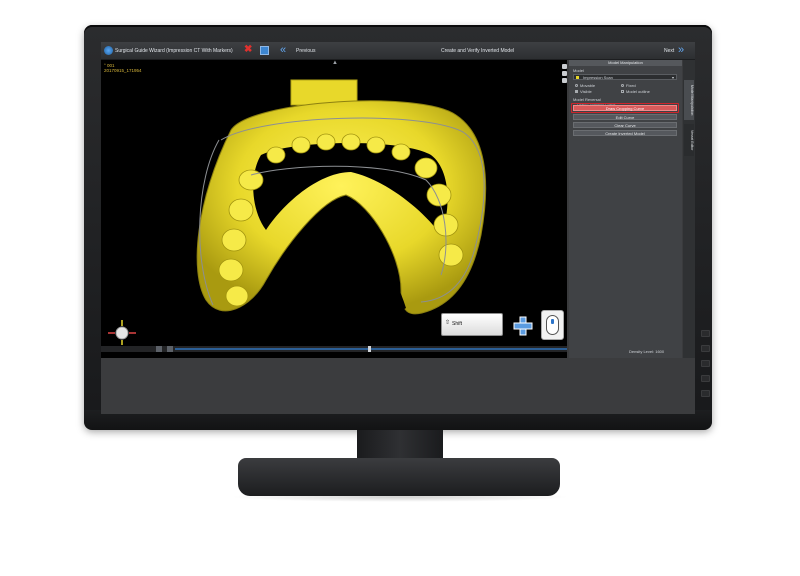  I want to click on model-outline-checkbox, so click(622, 91).